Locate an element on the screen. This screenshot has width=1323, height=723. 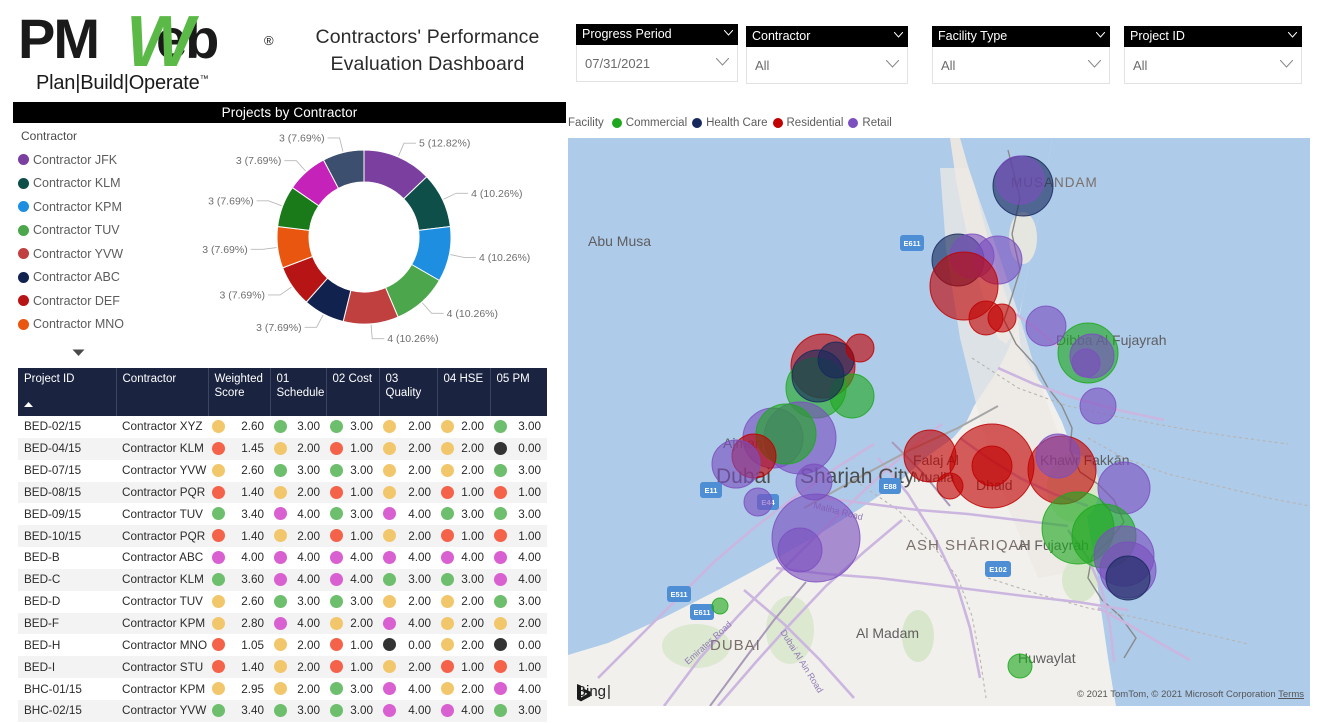
column-header-01-schedule: 01 Schedule is located at coordinates (298, 392).